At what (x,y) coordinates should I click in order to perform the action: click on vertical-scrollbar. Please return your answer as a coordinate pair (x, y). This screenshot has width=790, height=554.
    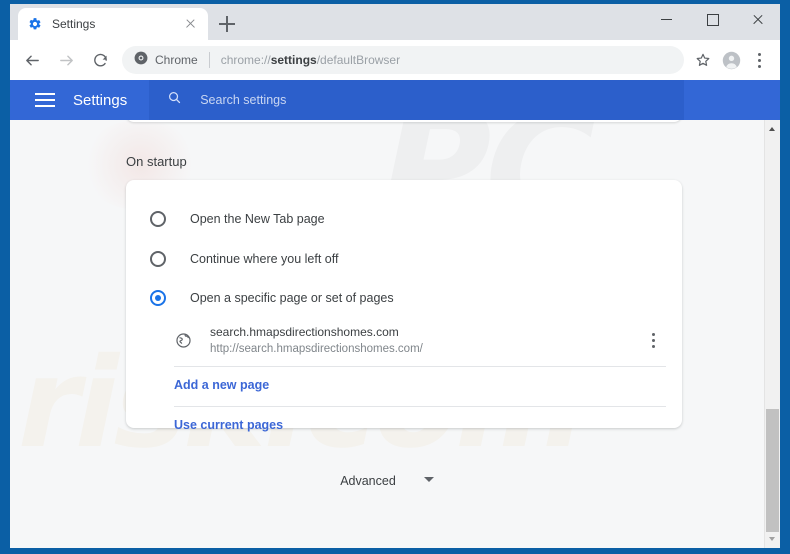
    Looking at the image, I should click on (772, 334).